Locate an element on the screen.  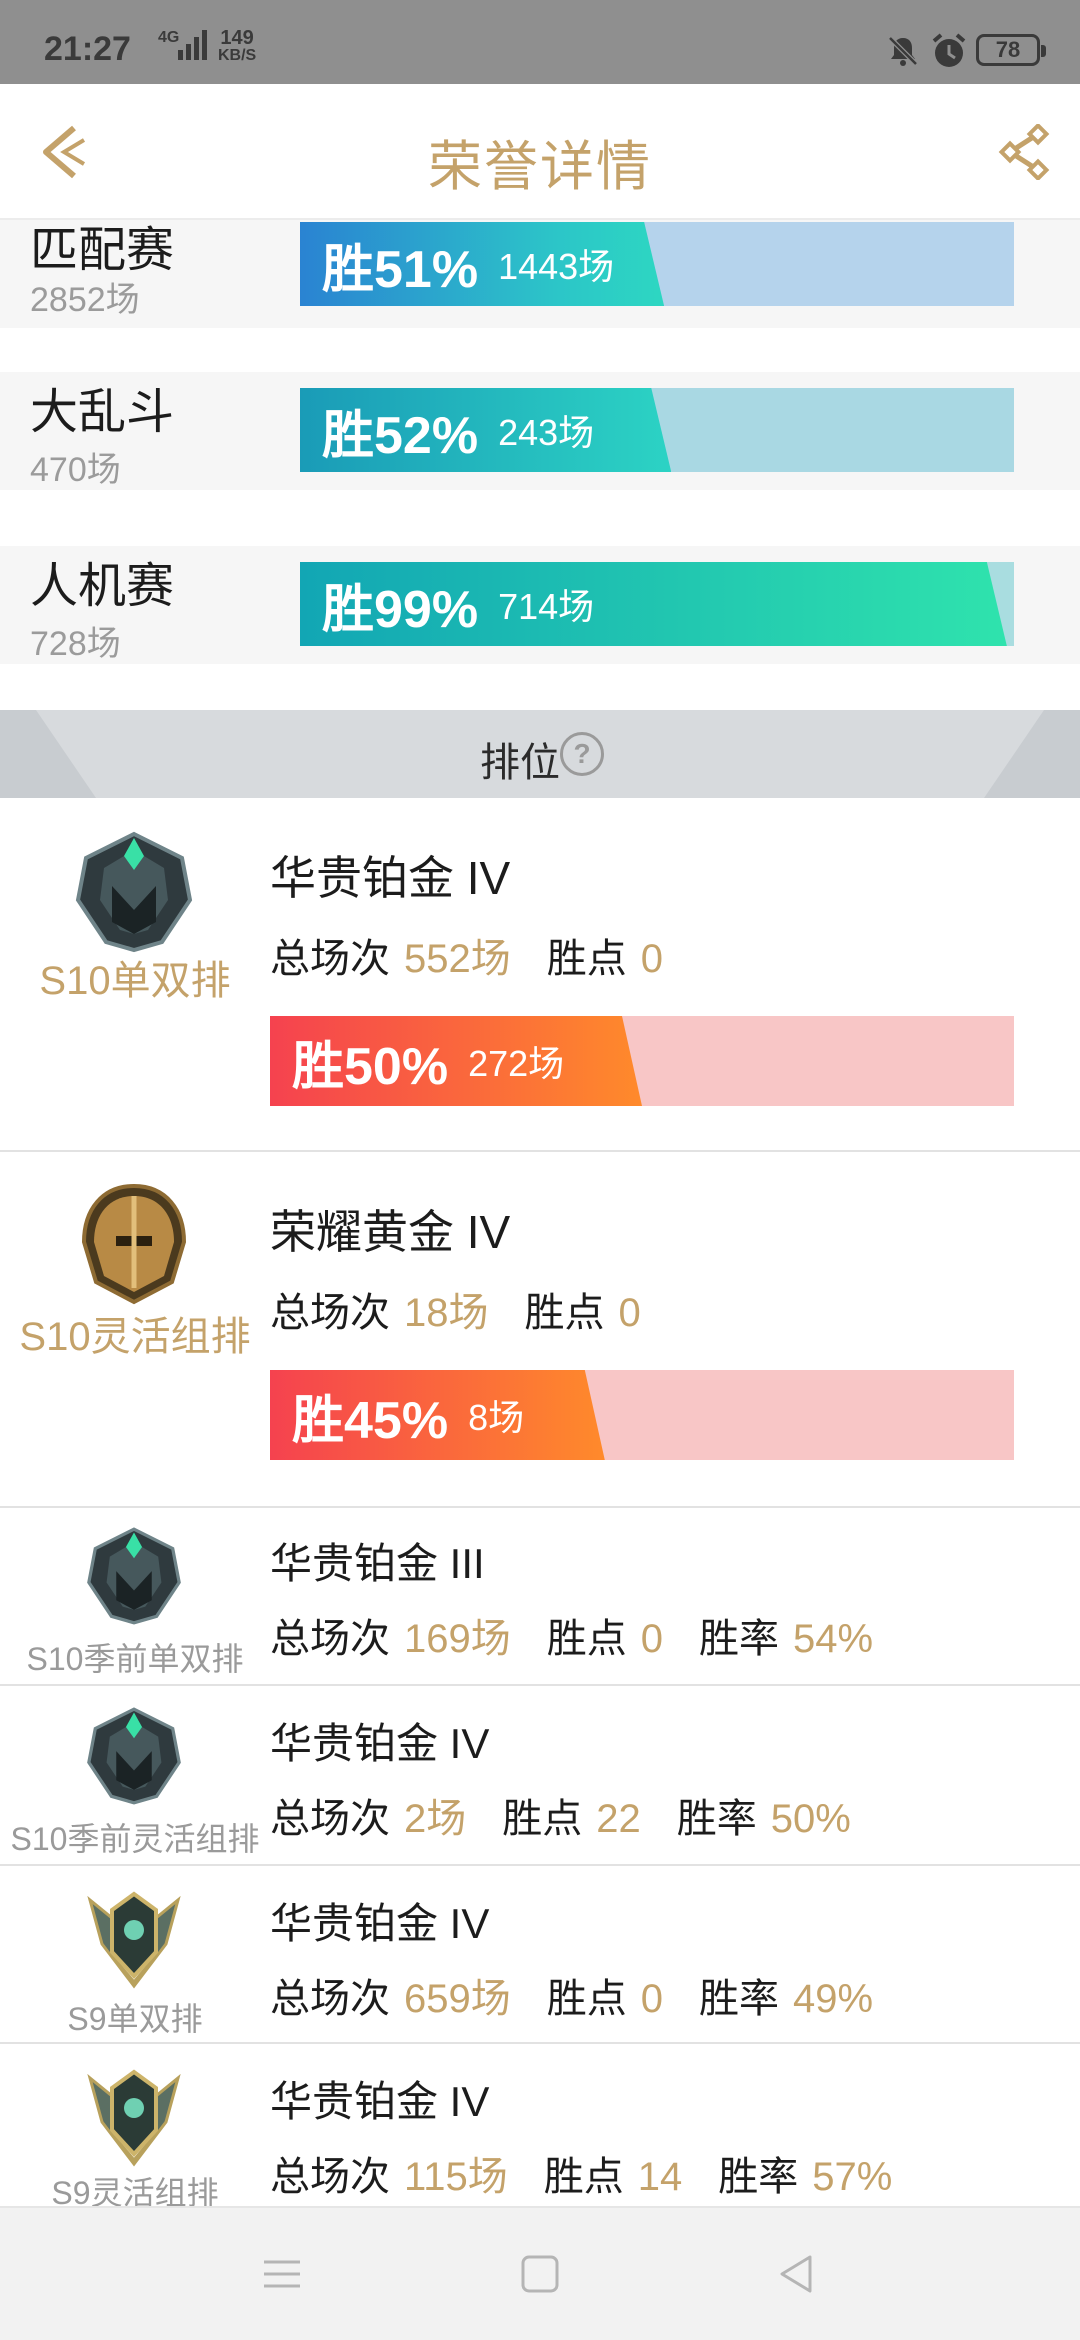
rank-stats: 总场次 659场 胜点 0 胜率 49% is located at coordinates (571, 1995).